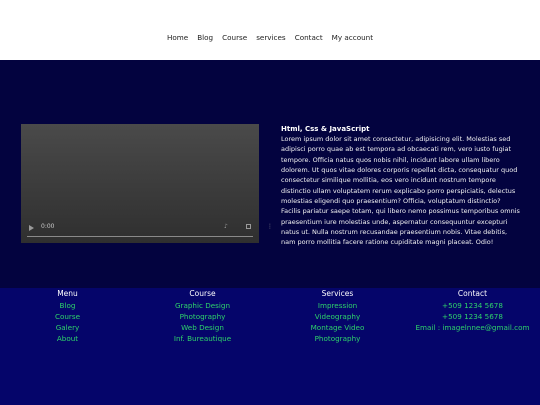 This screenshot has width=540, height=405. I want to click on footer-link: Montage Video, so click(337, 327).